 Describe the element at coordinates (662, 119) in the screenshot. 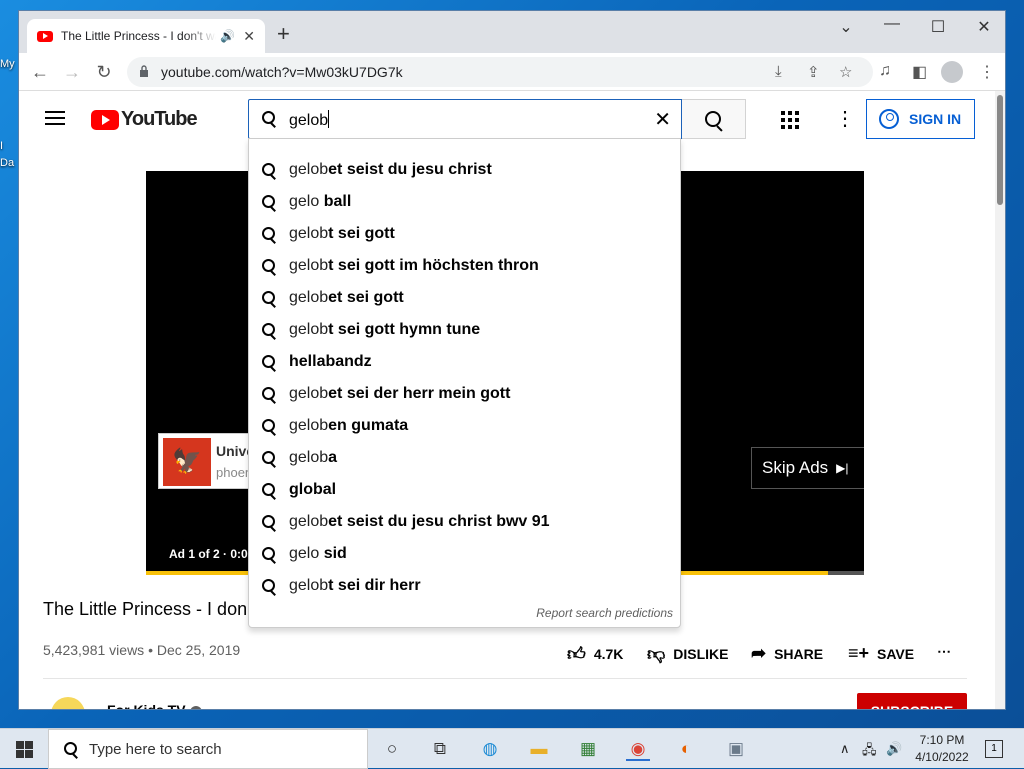

I see `clear-search-icon: ✕` at that location.